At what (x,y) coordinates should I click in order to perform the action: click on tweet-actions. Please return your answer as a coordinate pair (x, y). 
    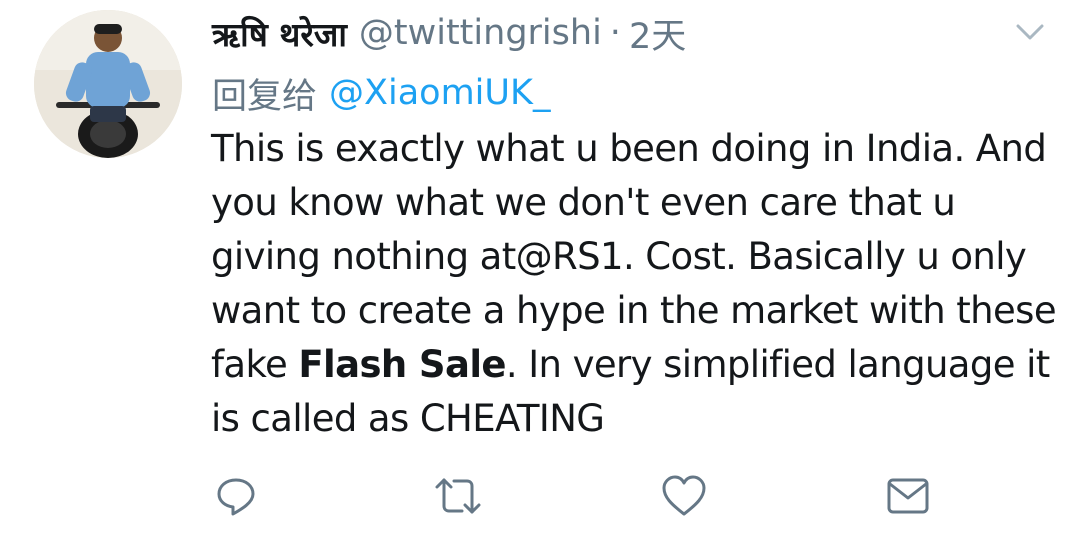
    Looking at the image, I should click on (540, 497).